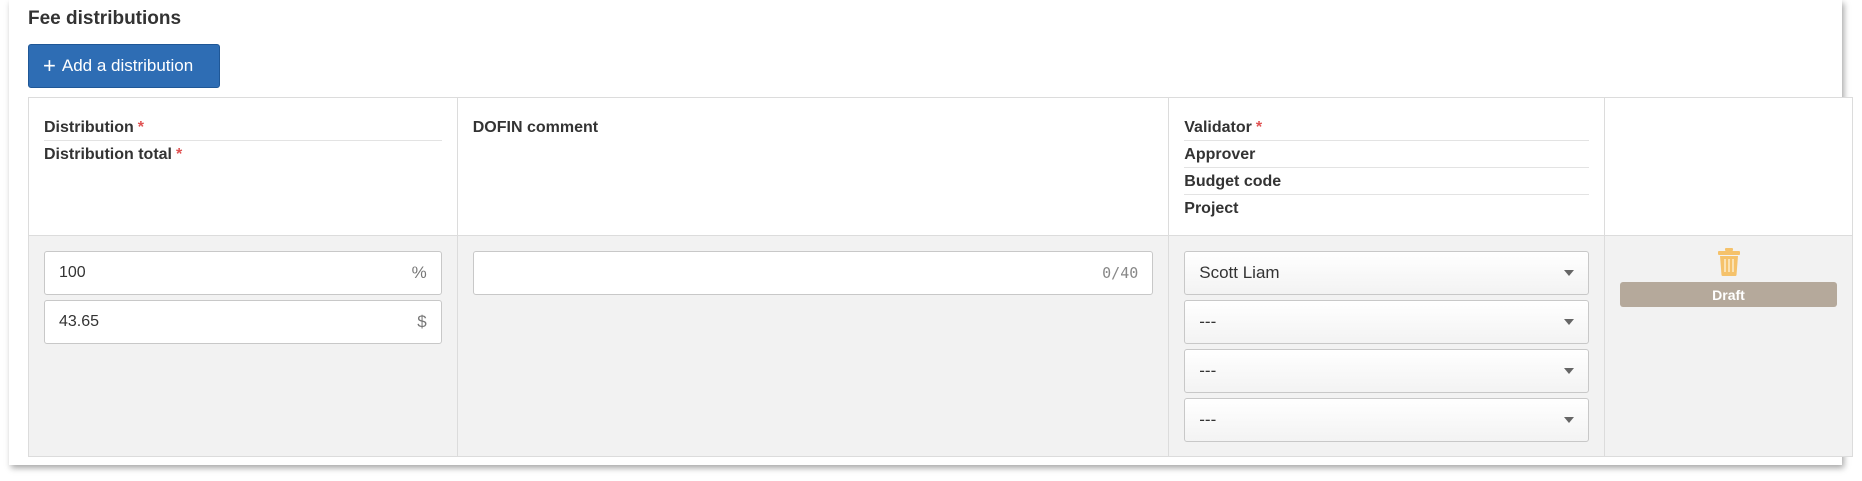 Image resolution: width=1862 pixels, height=481 pixels. What do you see at coordinates (1386, 127) in the screenshot?
I see `header-validator: Validator *` at bounding box center [1386, 127].